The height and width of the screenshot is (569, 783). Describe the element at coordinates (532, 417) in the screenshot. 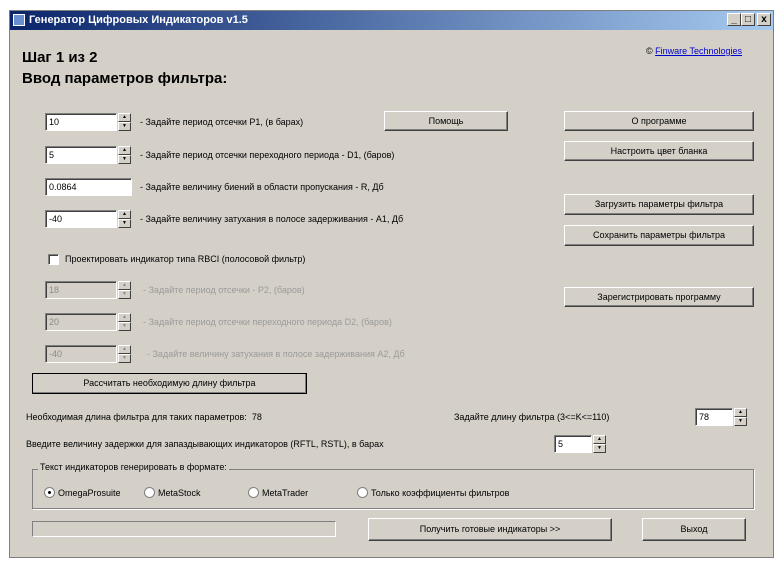

I see `set-length-label: Задайте длину фильтра (3<=K<=110)` at that location.